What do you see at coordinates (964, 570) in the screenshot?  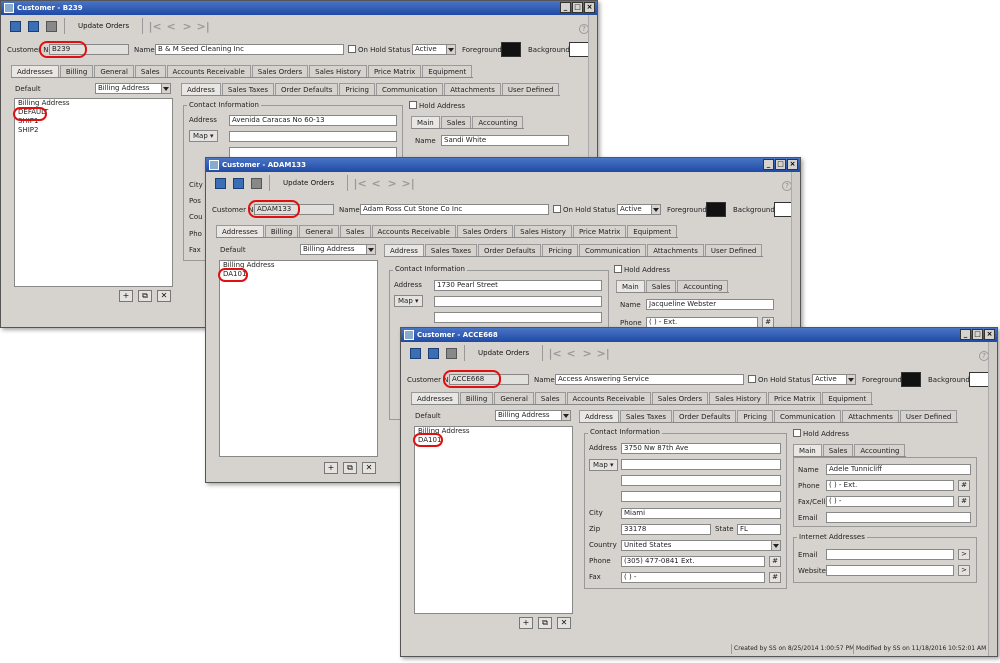 I see `open-website-button: >` at bounding box center [964, 570].